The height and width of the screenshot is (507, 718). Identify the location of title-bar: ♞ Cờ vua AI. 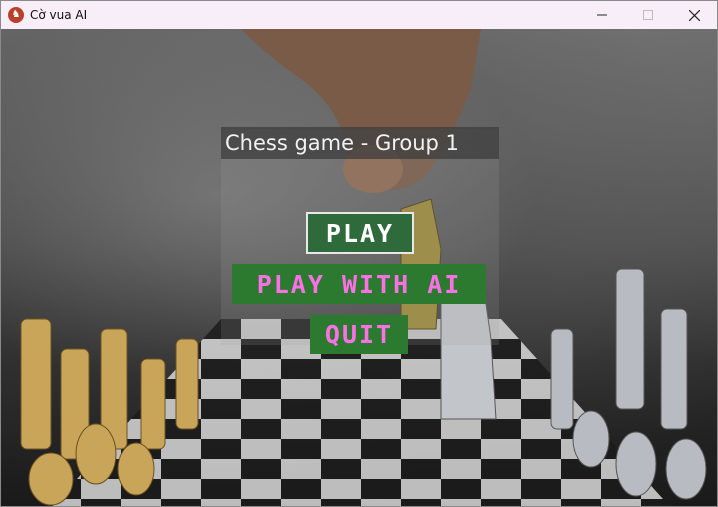
(359, 15).